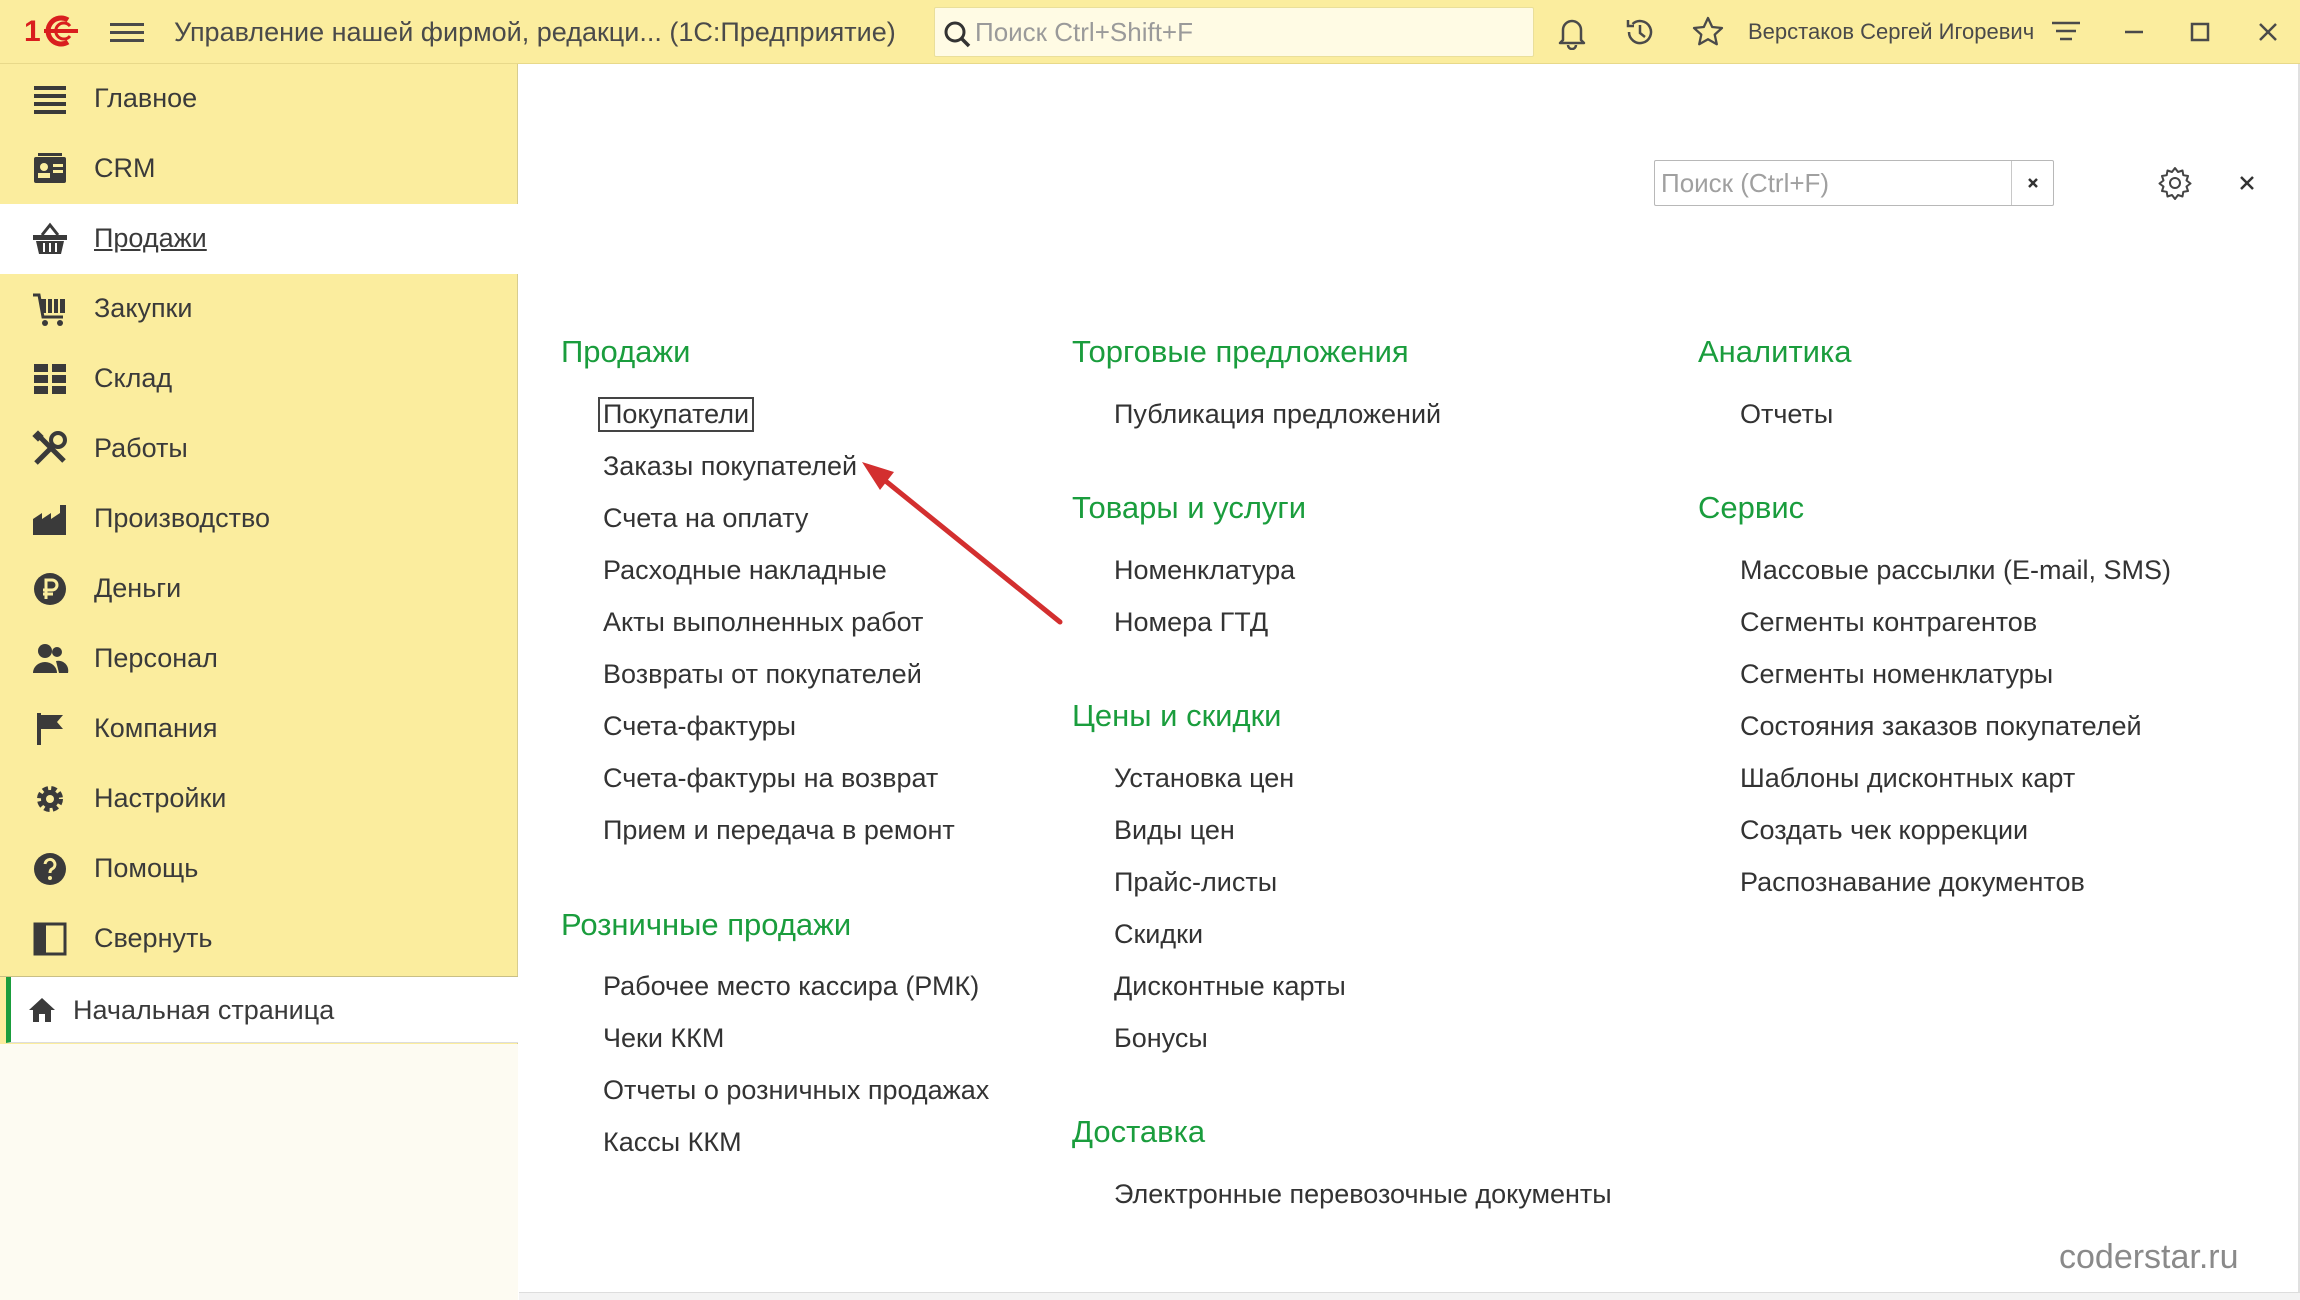  What do you see at coordinates (2247, 183) in the screenshot?
I see `panel-close-icon` at bounding box center [2247, 183].